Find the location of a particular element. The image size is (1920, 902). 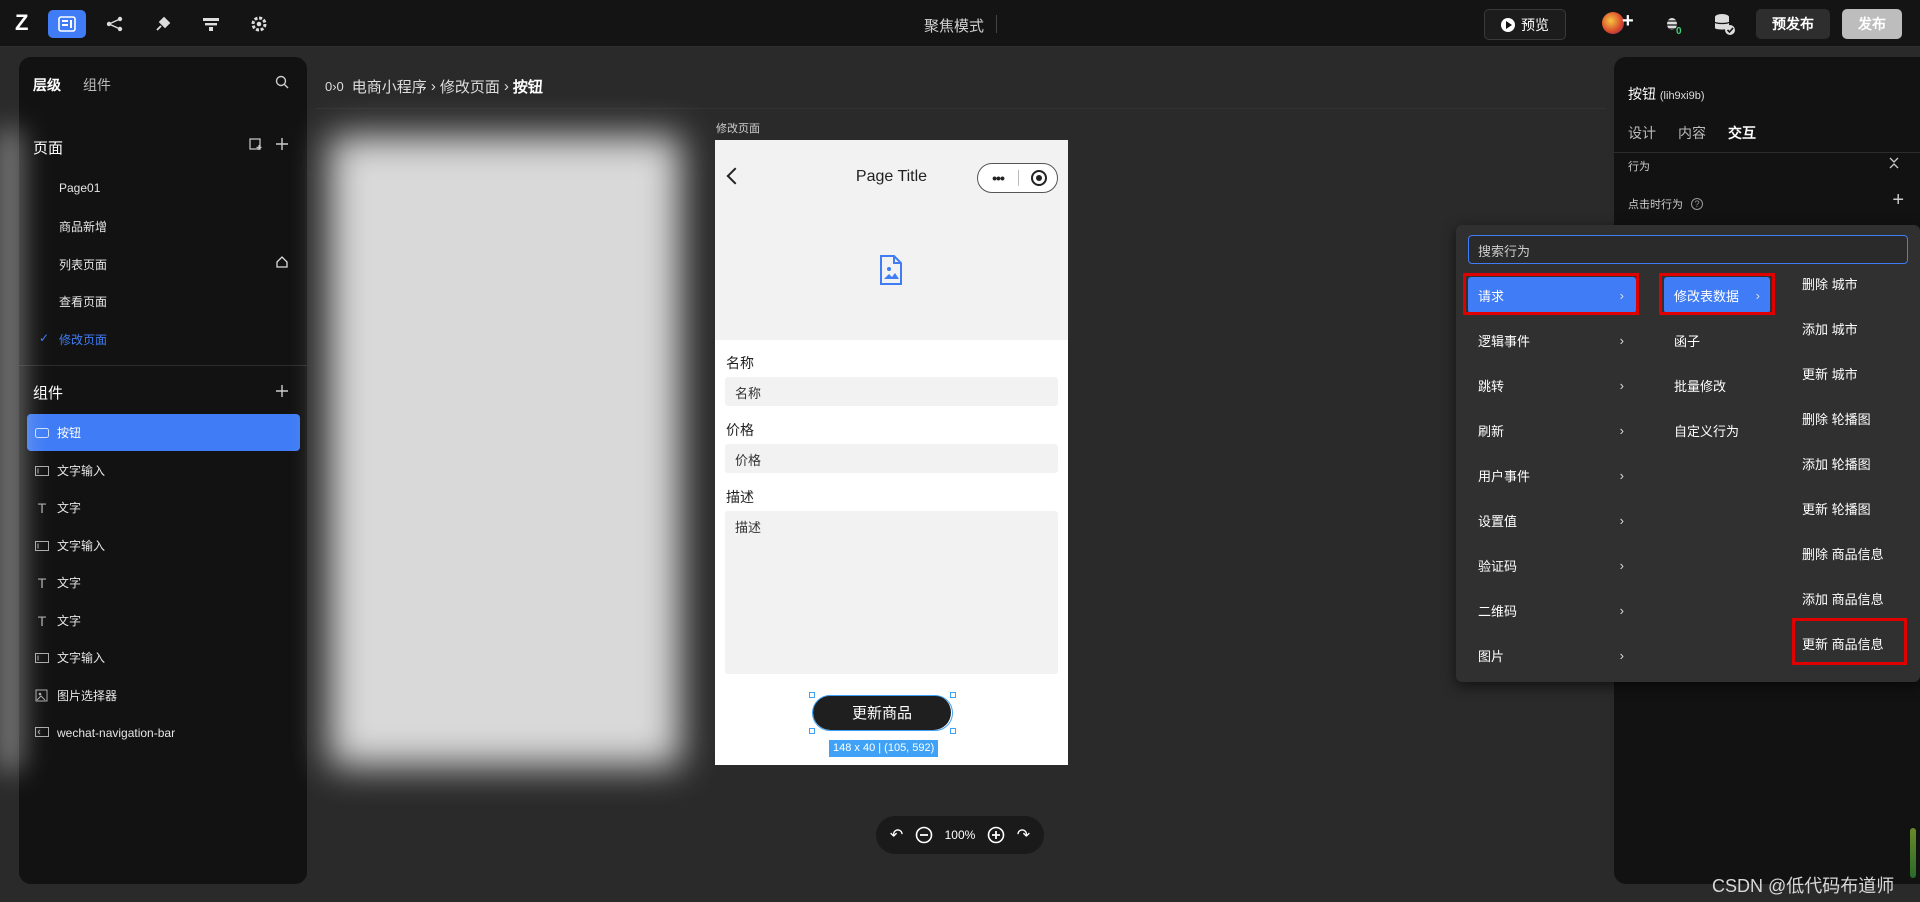

publish-button: 发布 is located at coordinates (1872, 24).